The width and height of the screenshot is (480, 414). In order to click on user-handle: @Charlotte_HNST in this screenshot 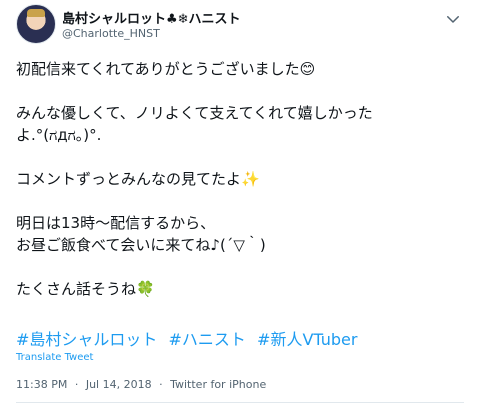, I will do `click(111, 33)`.